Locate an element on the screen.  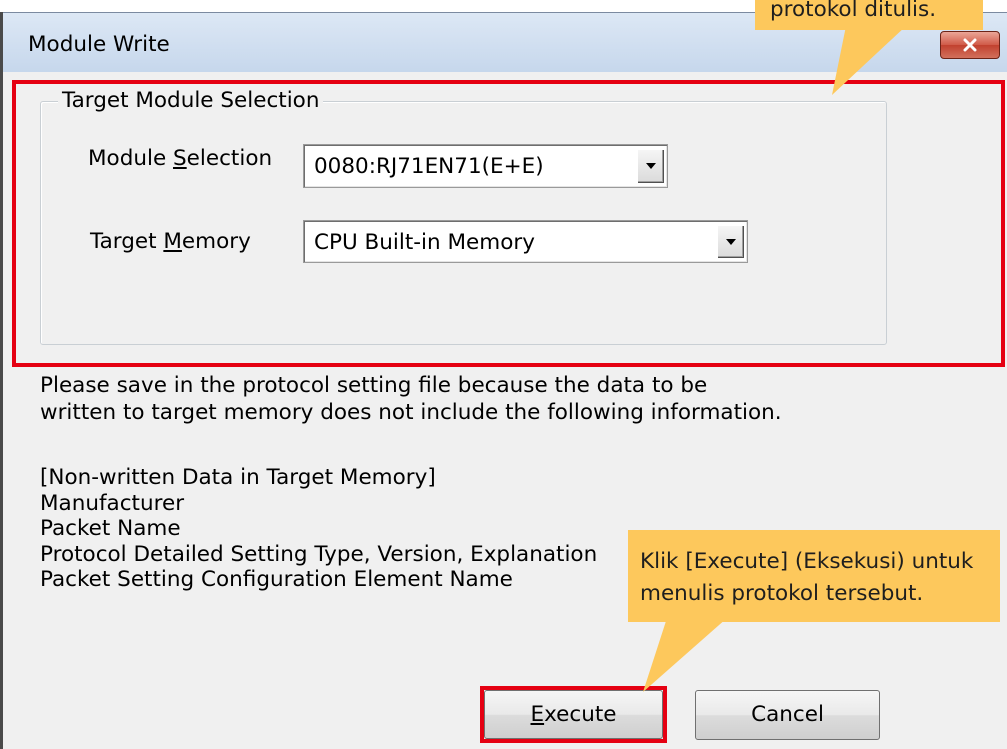
list-item: Manufacturer is located at coordinates (112, 503).